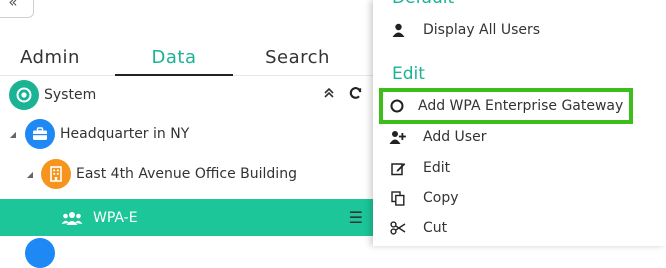  I want to click on tree-item-label: System, so click(70, 95).